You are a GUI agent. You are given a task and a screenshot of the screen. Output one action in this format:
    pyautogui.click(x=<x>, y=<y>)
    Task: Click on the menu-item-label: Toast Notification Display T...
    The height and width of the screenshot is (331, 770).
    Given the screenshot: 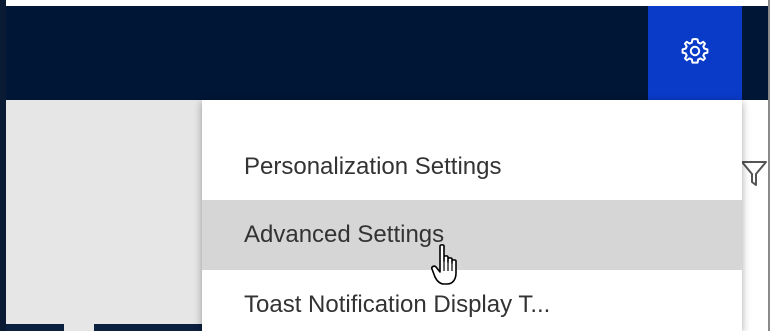 What is the action you would take?
    pyautogui.click(x=397, y=304)
    